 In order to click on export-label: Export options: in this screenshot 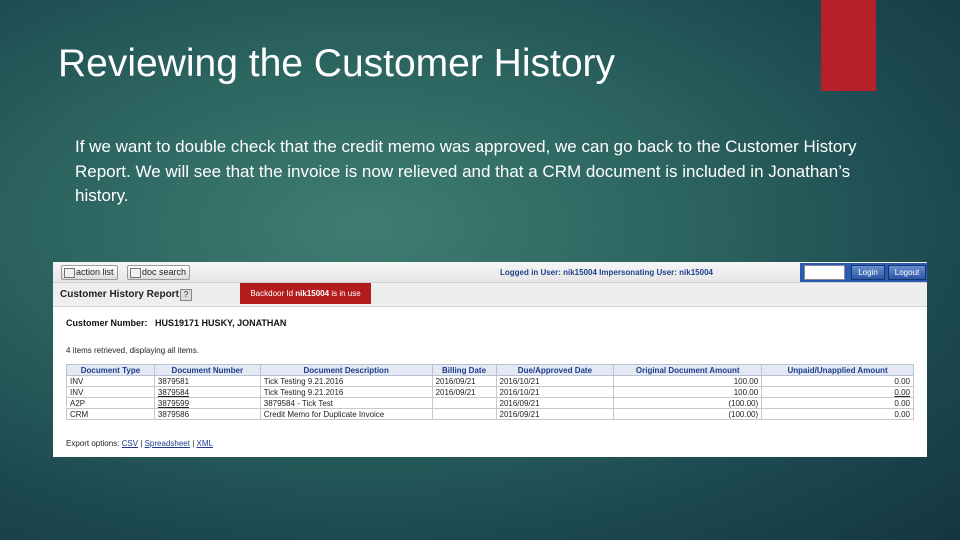, I will do `click(93, 443)`.